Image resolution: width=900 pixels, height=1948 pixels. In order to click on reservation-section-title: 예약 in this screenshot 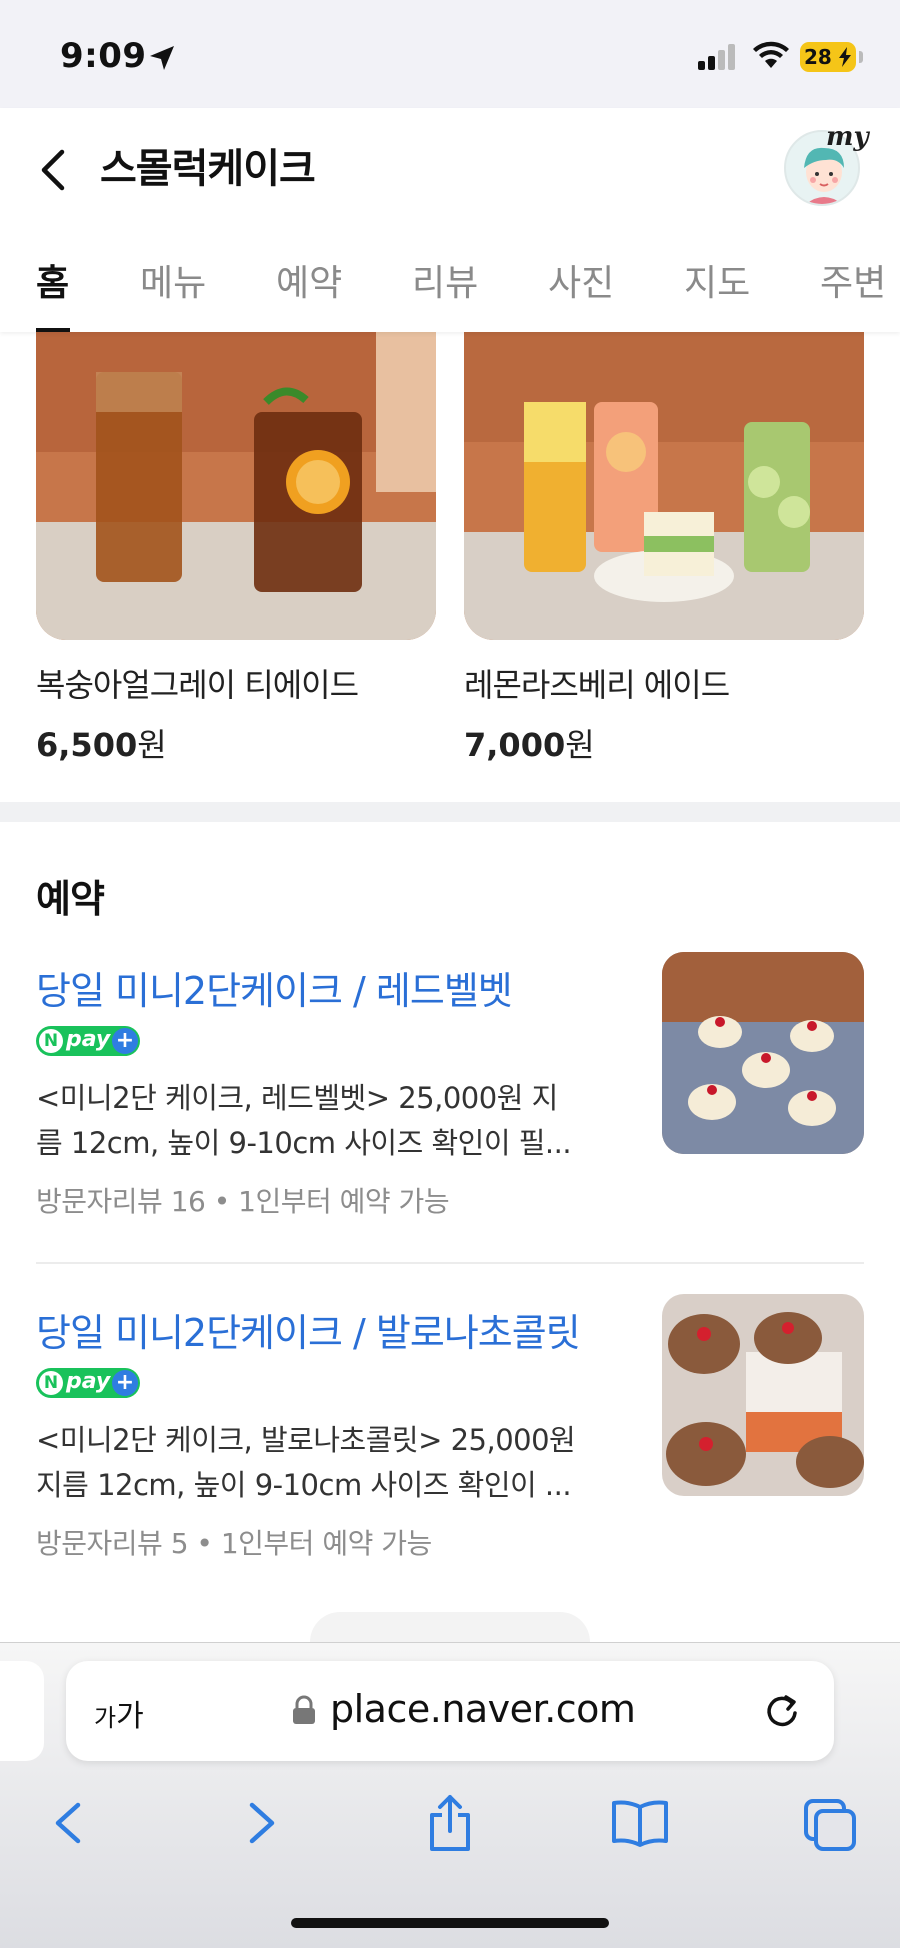, I will do `click(70, 899)`.